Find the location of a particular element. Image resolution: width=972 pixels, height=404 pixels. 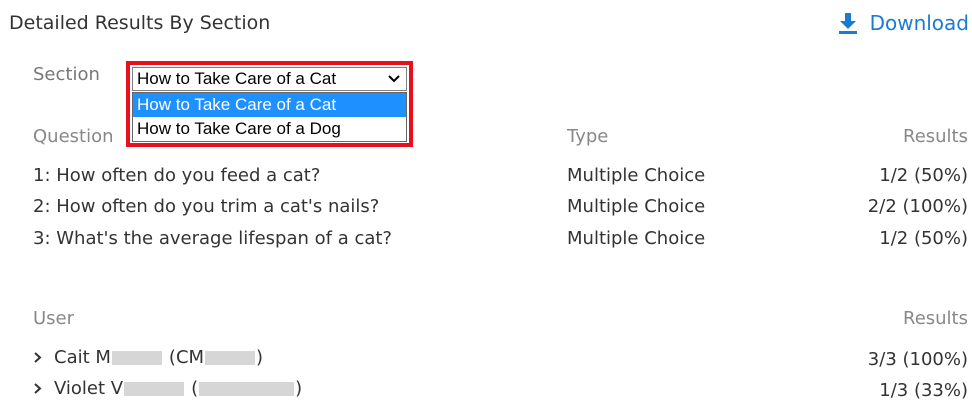

user-id-open: ( is located at coordinates (195, 388).